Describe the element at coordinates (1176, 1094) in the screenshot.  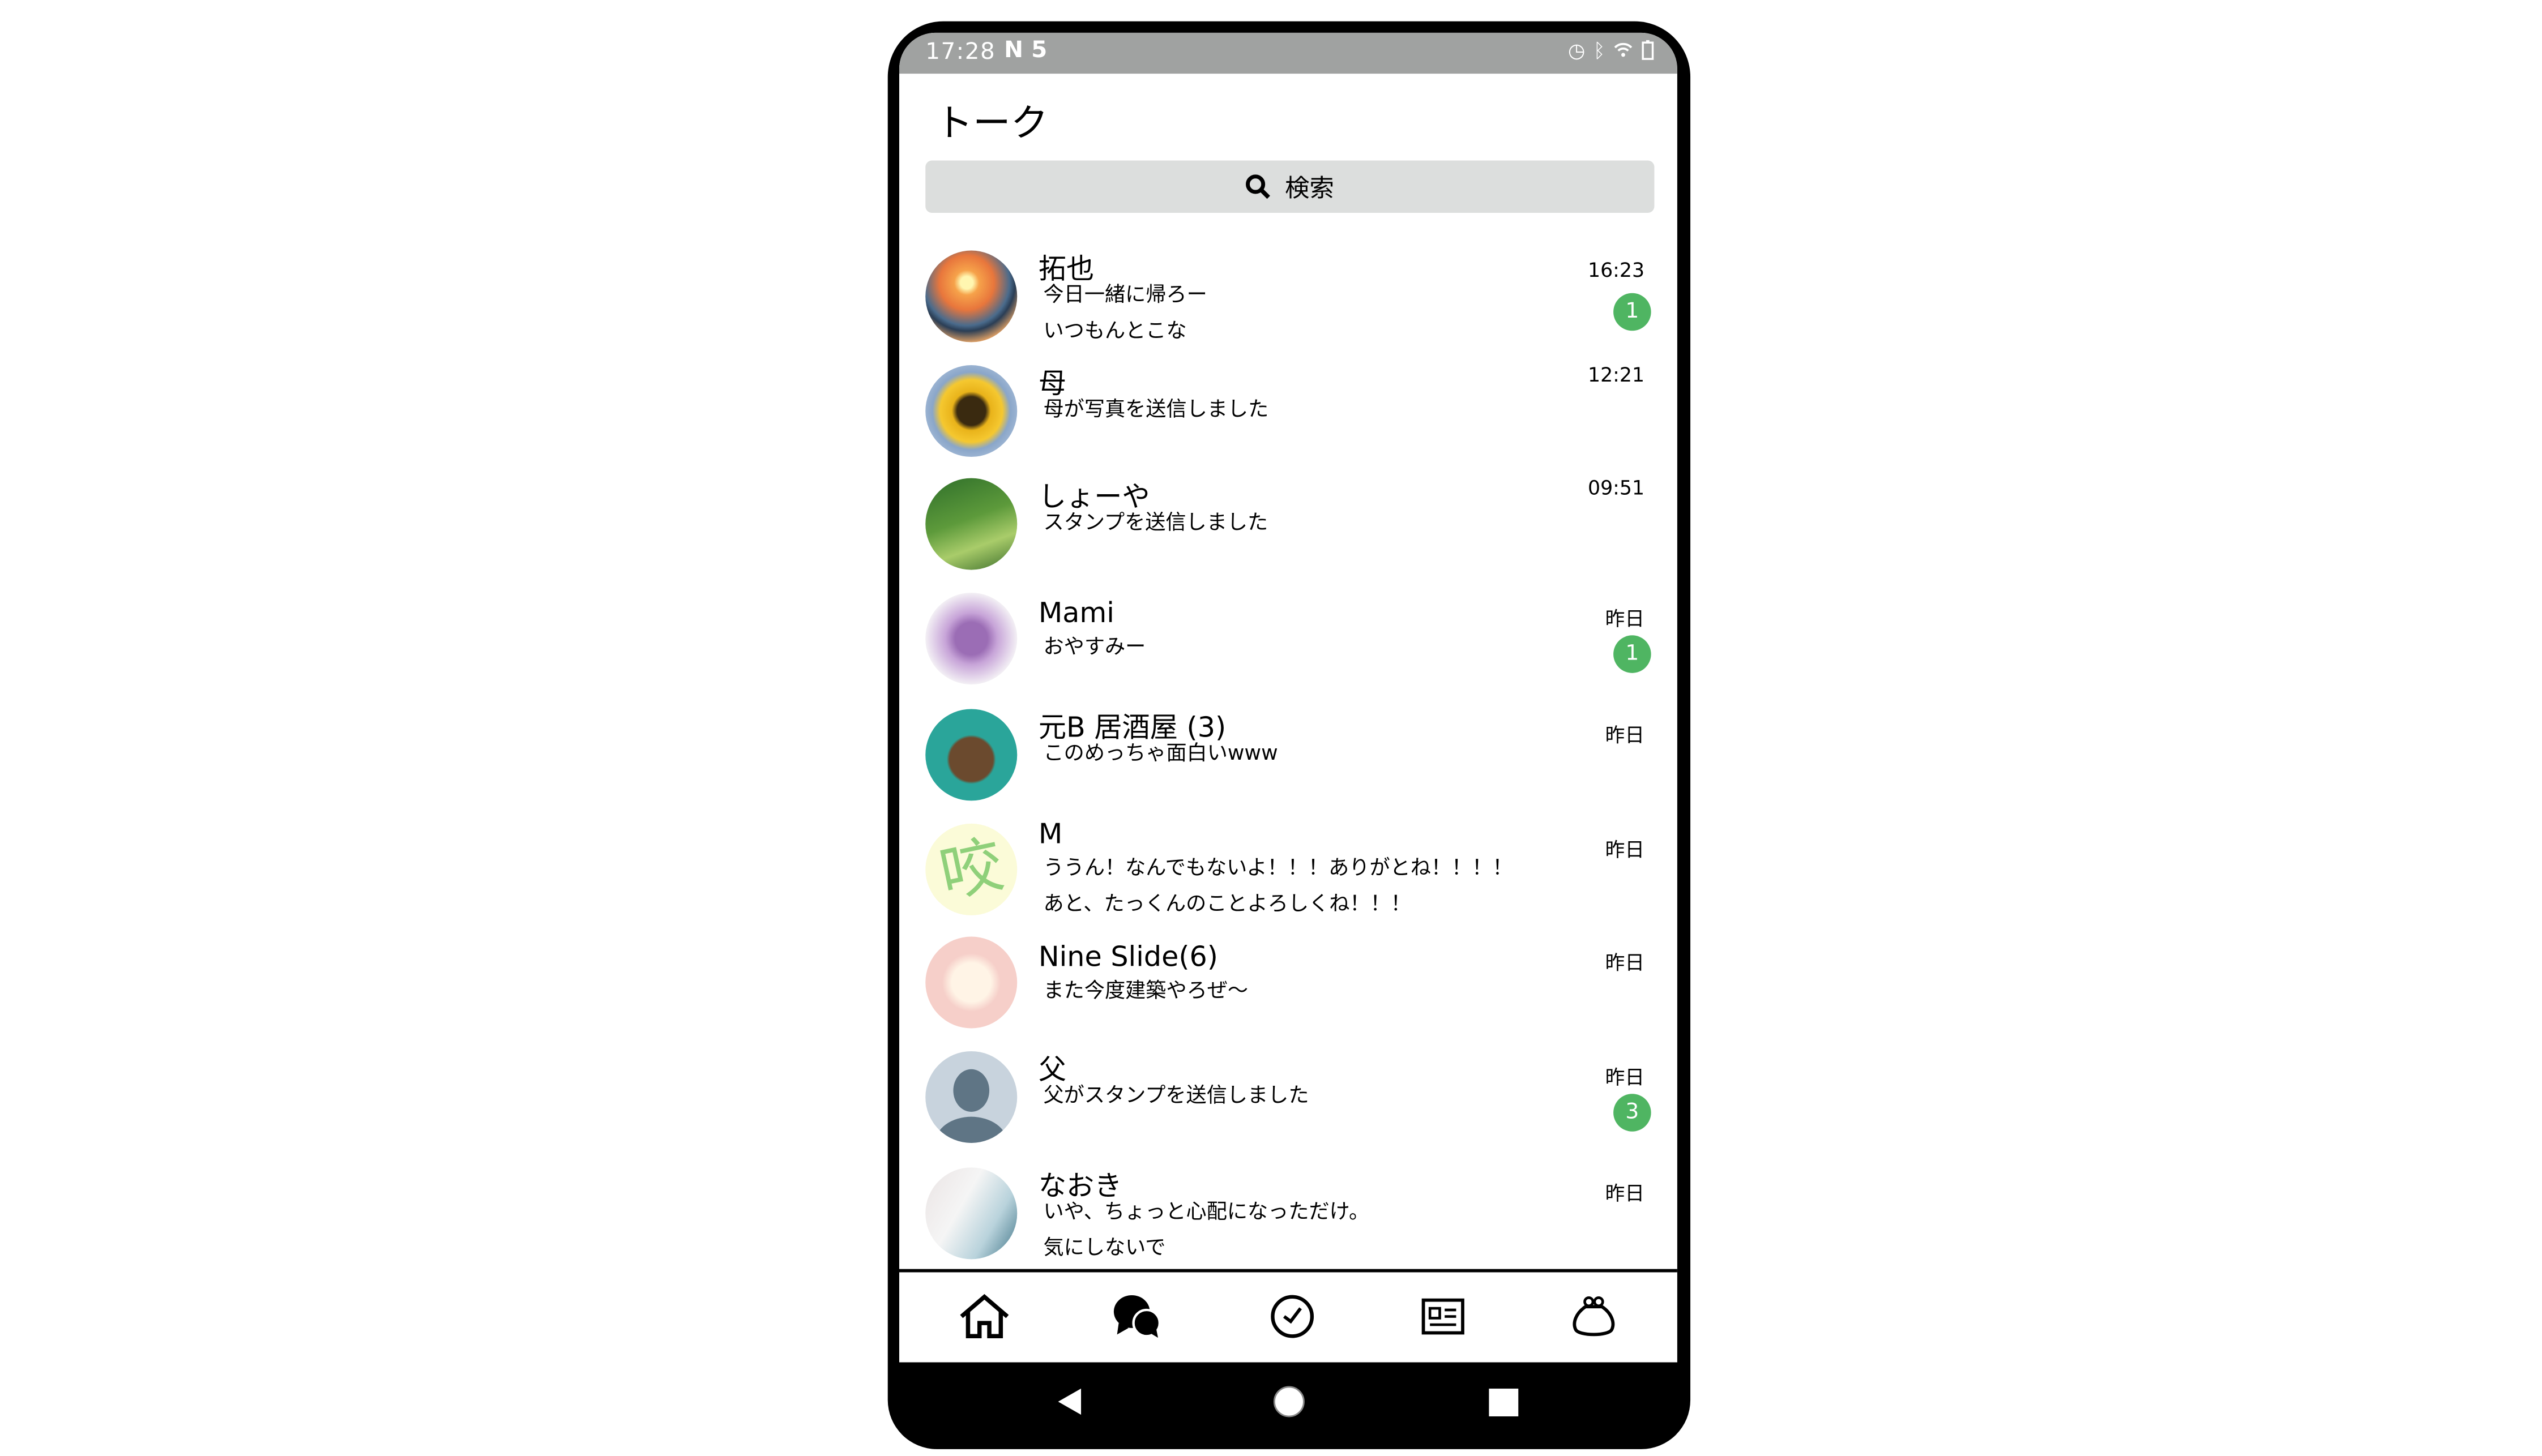
I see `chat-preview: 父がスタンプを送信しました` at that location.